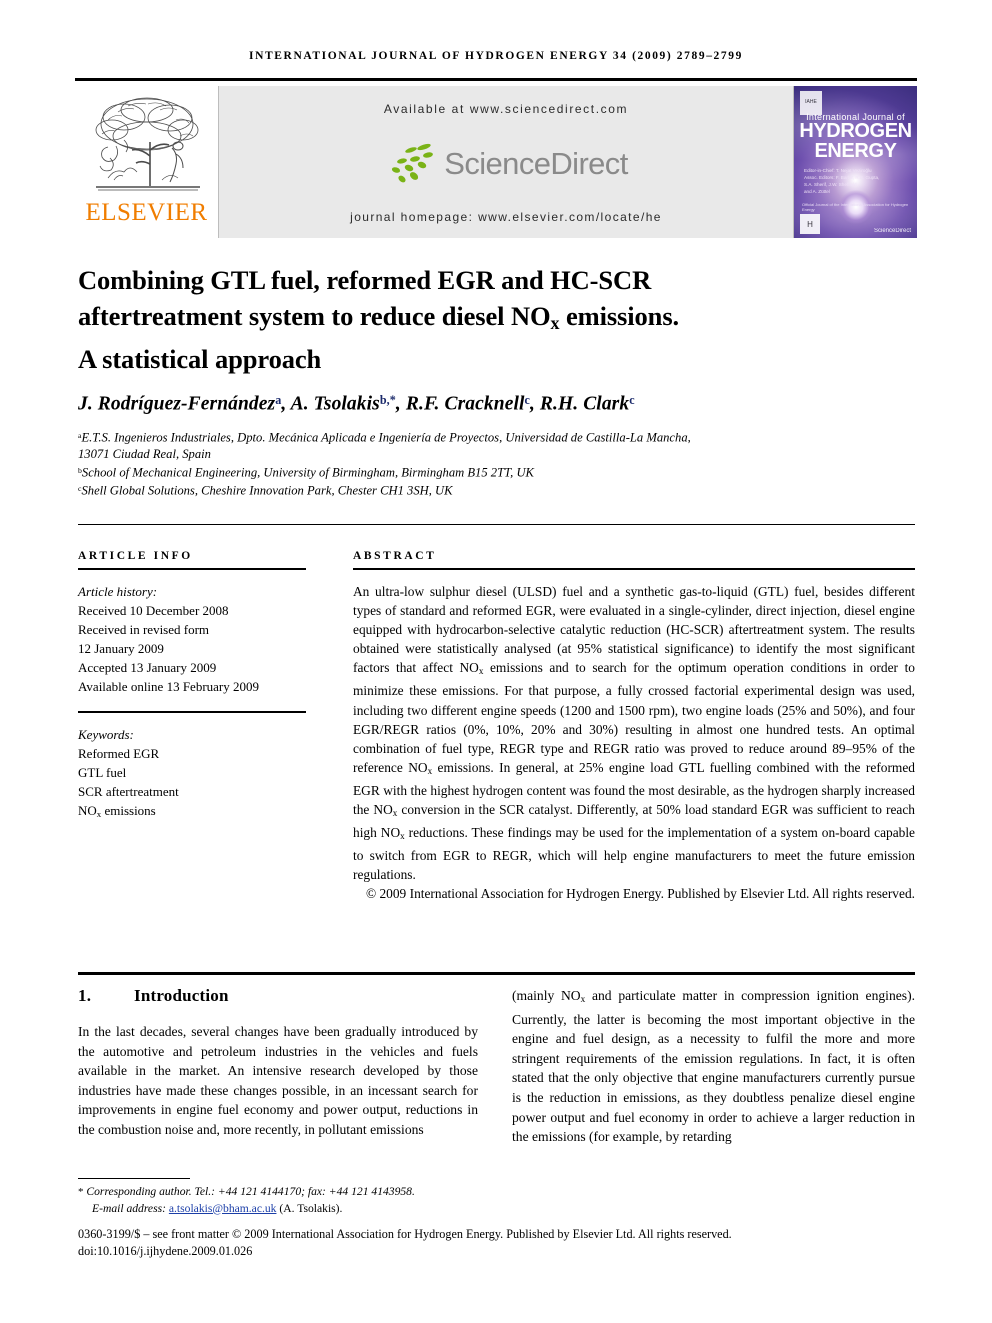 This screenshot has width=992, height=1323. Describe the element at coordinates (118, 591) in the screenshot. I see `article-history-label: Article history:` at that location.